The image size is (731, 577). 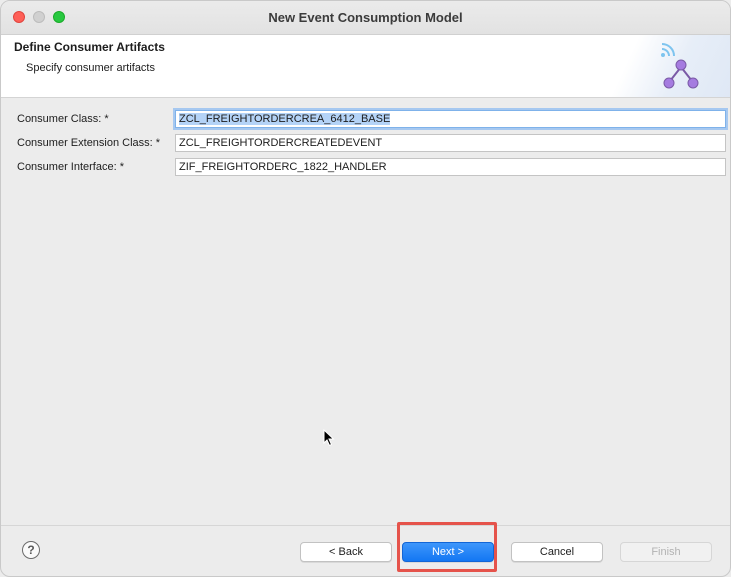 What do you see at coordinates (70, 167) in the screenshot?
I see `consumer-interface-label: Consumer Interface: *` at bounding box center [70, 167].